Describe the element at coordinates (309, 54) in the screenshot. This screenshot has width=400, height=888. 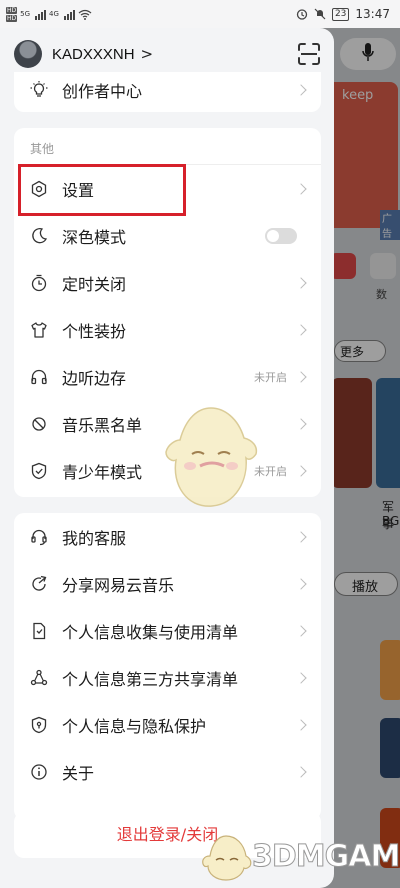
I see `scan-icon` at that location.